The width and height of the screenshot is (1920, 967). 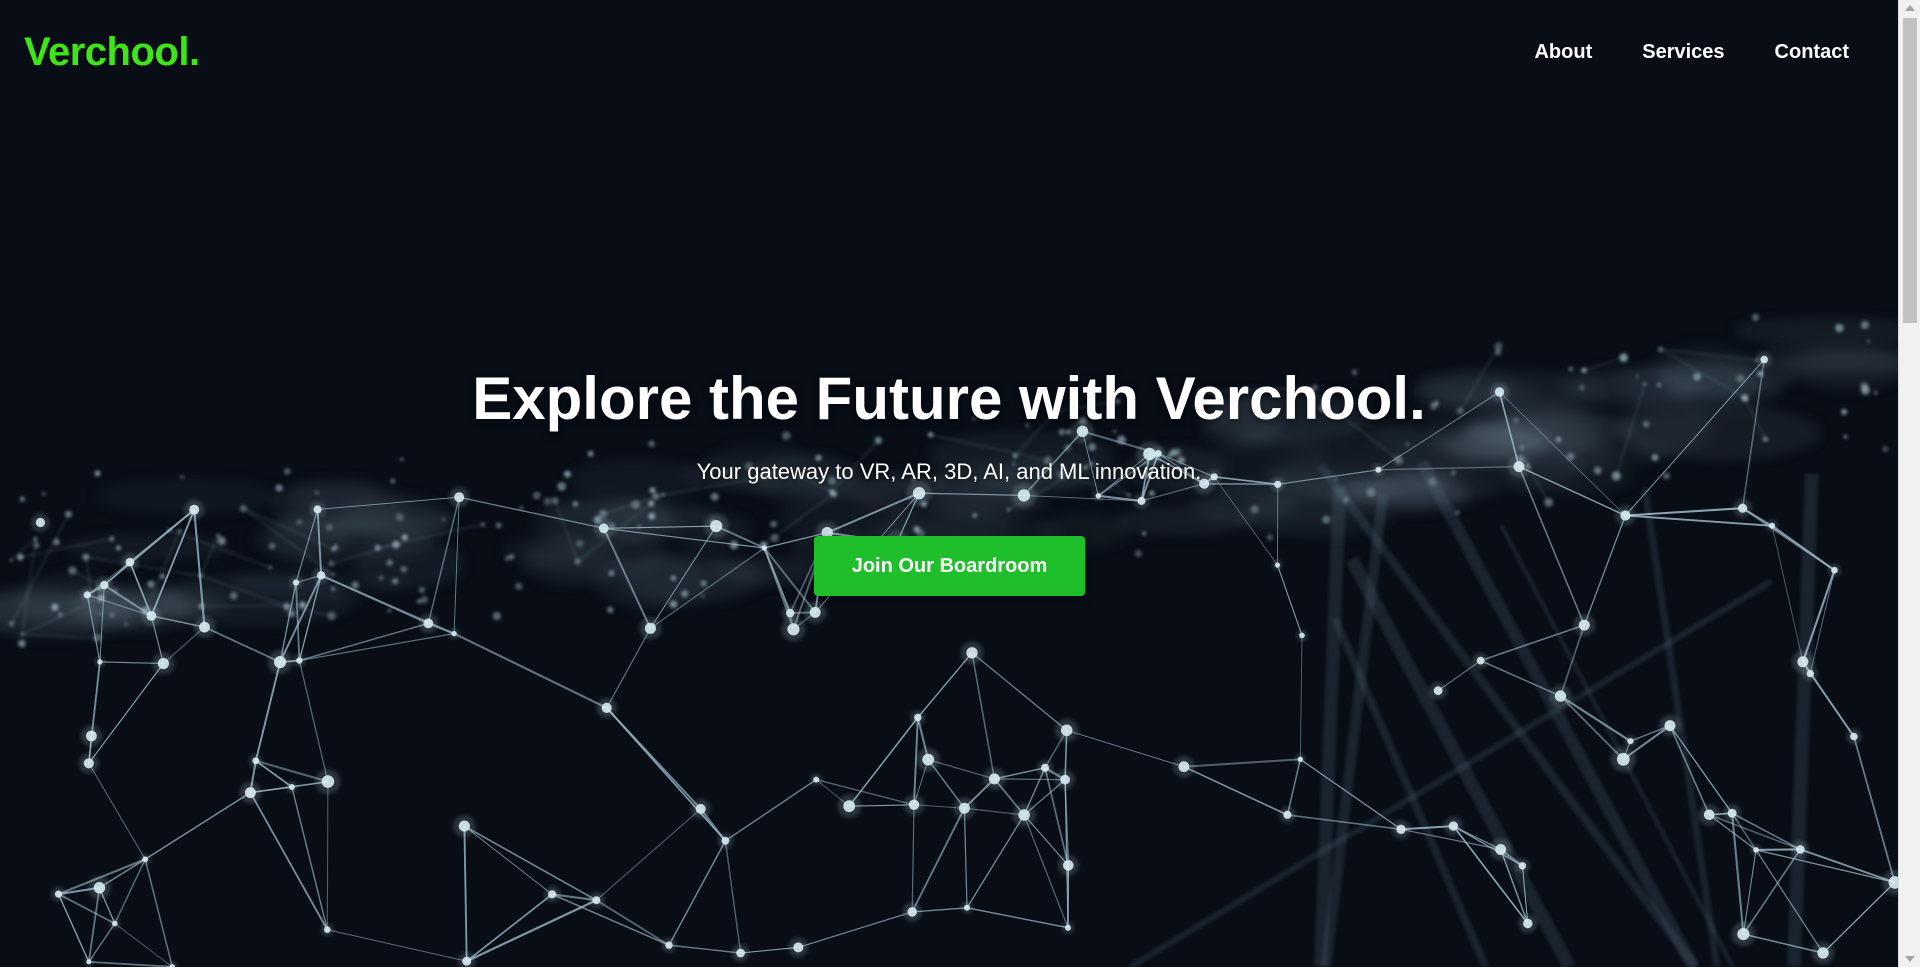 I want to click on brand-logo: Verchool., so click(x=112, y=52).